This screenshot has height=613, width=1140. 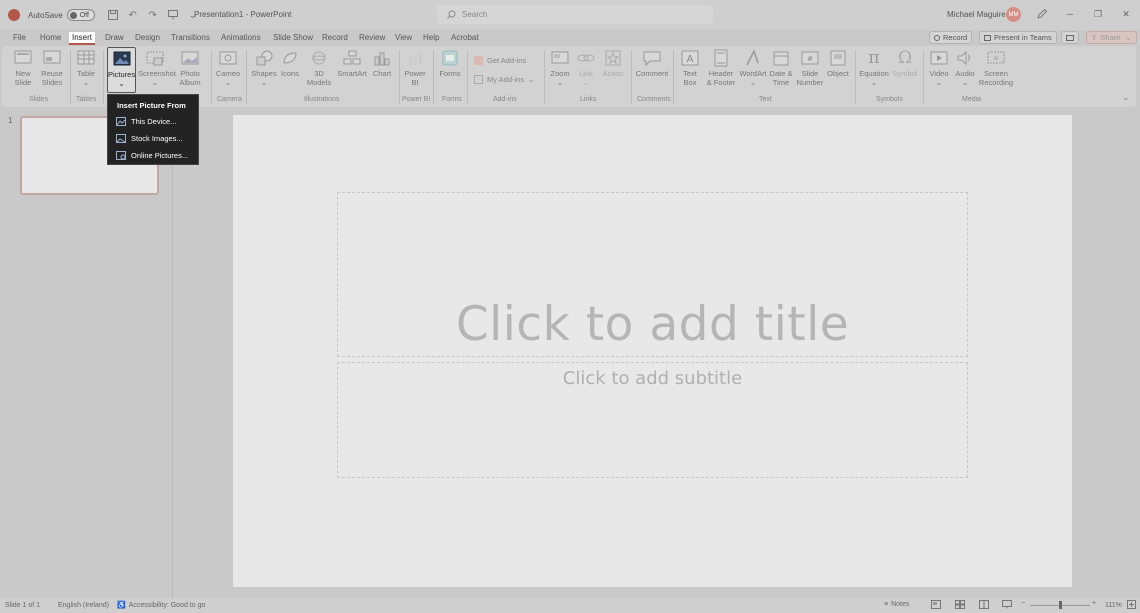 I want to click on photo-album-label-1: Photo, so click(x=190, y=73).